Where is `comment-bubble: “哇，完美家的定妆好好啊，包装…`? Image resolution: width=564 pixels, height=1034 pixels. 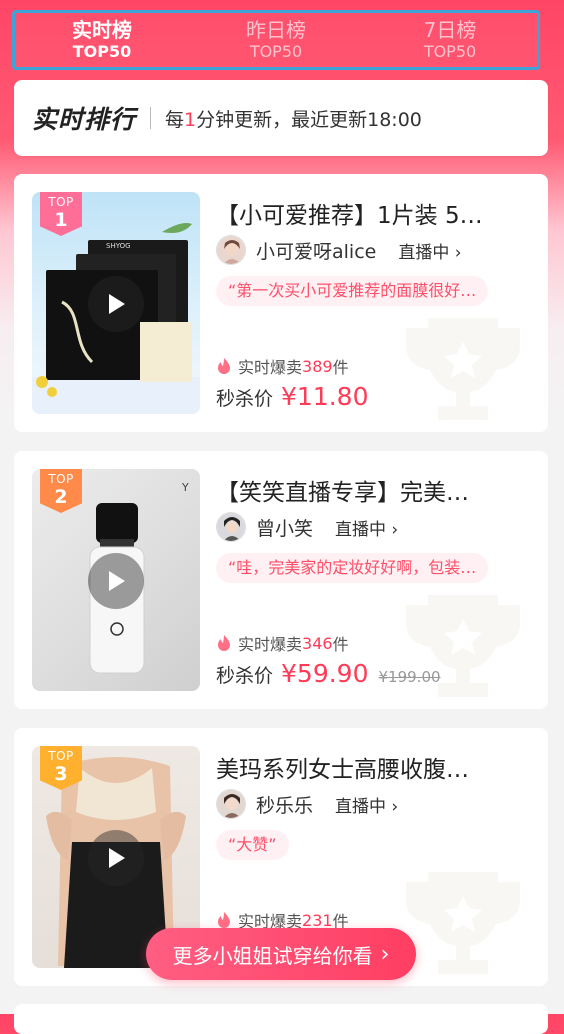
comment-bubble: “哇，完美家的定妆好好啊，包装… is located at coordinates (352, 568).